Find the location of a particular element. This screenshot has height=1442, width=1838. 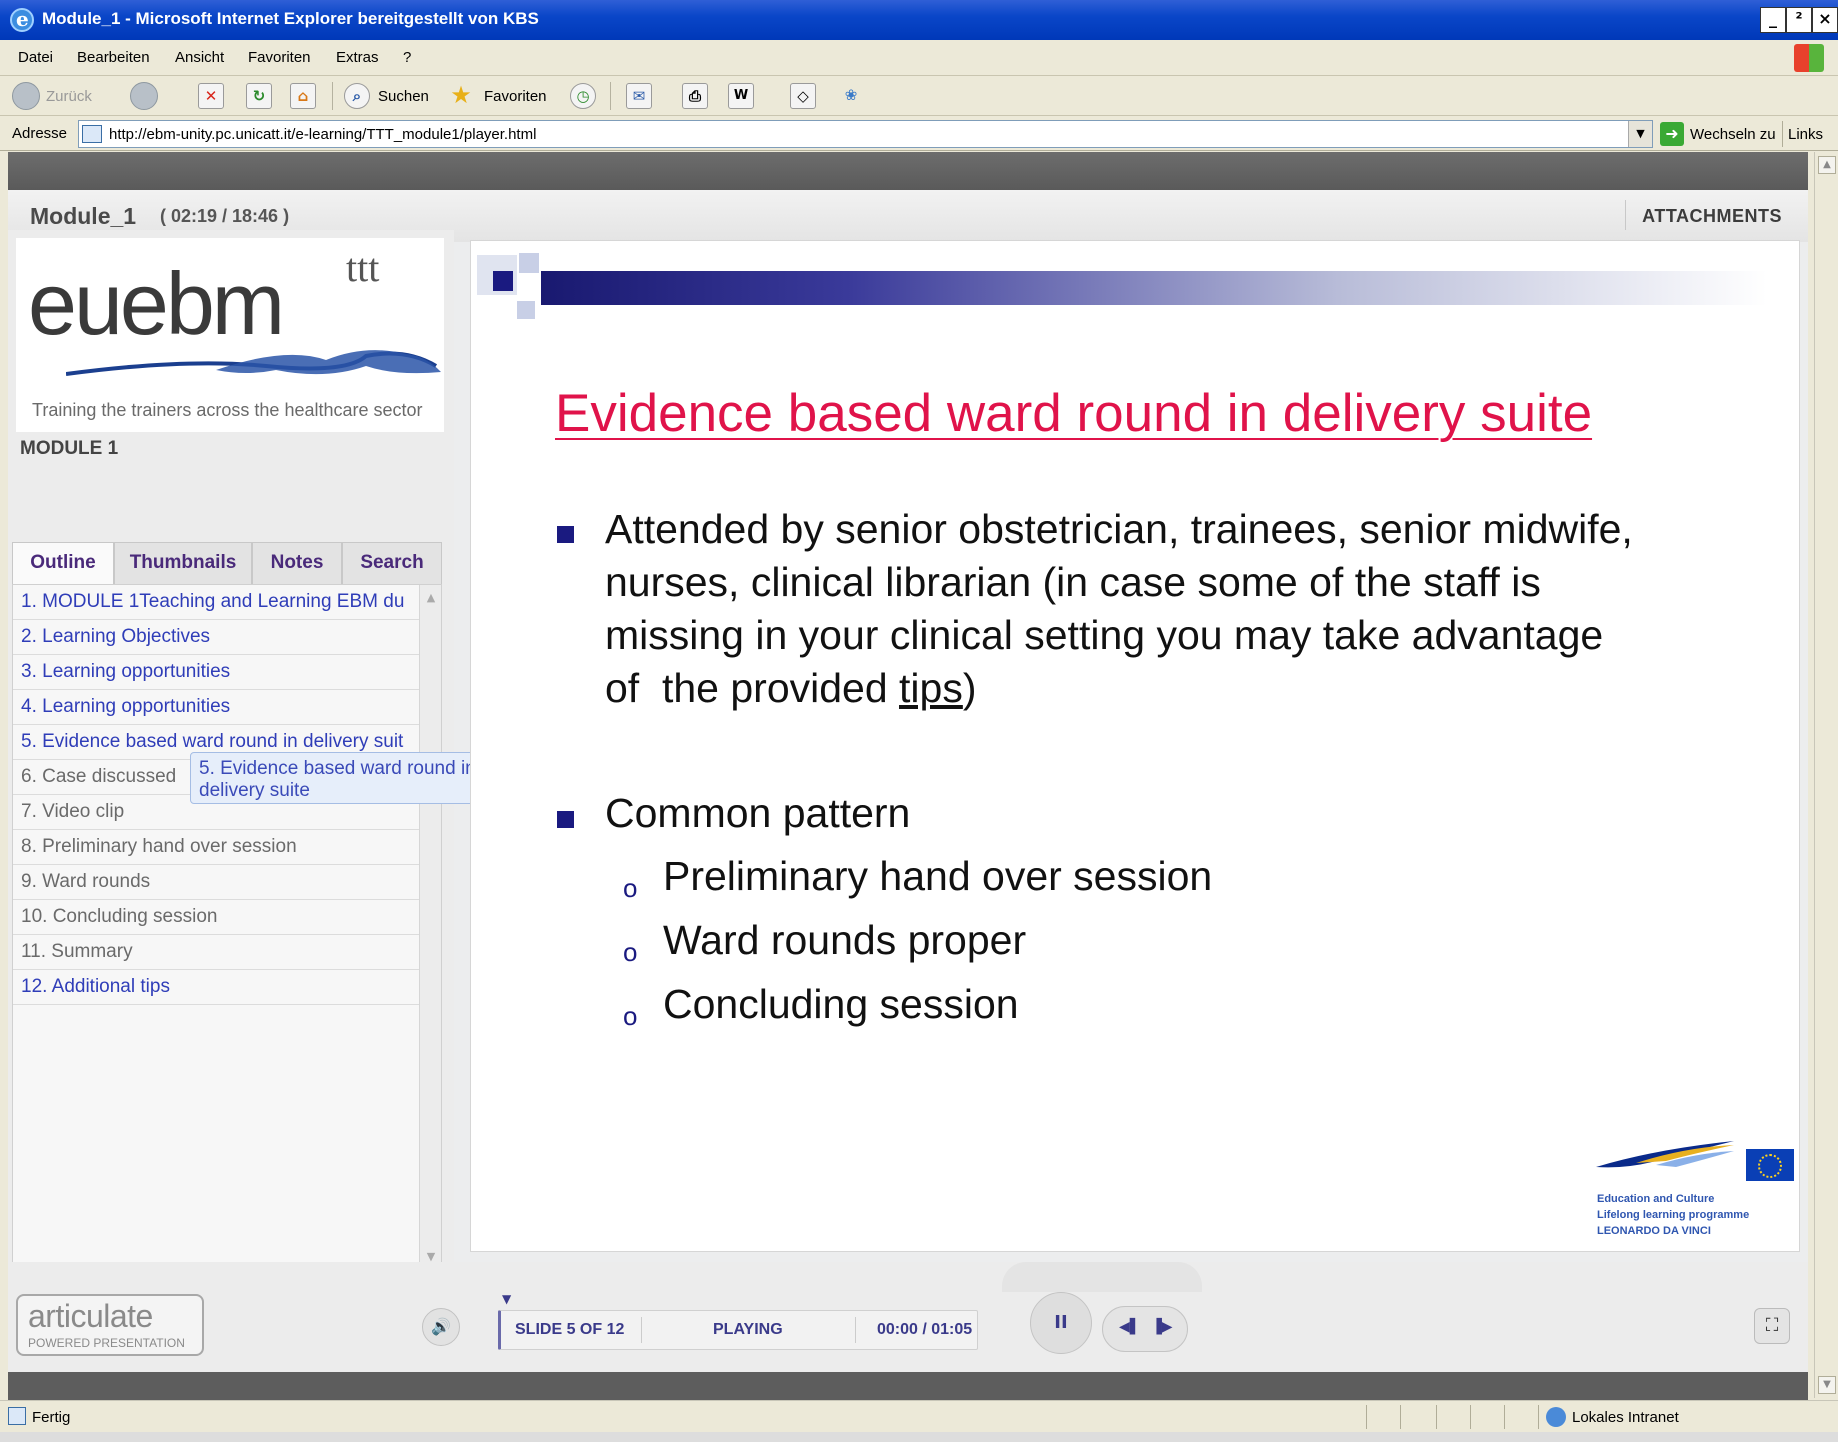

eu-line: LEONARDO DA VINCI is located at coordinates (1654, 1231).